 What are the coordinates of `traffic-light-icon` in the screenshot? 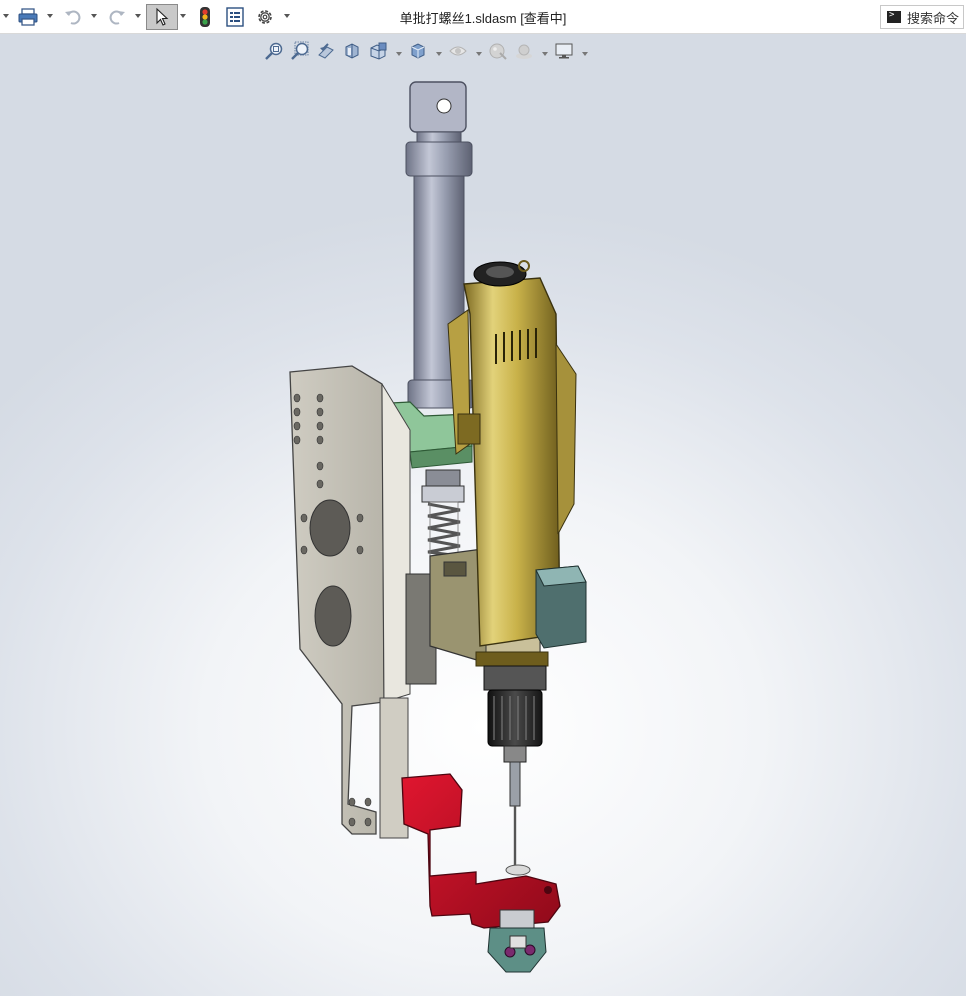 It's located at (205, 17).